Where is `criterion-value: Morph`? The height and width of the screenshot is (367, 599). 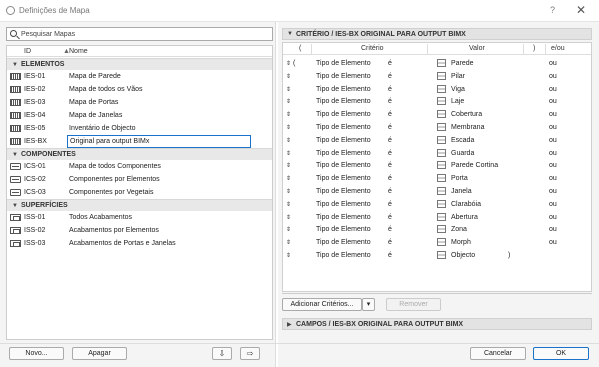 criterion-value: Morph is located at coordinates (461, 242).